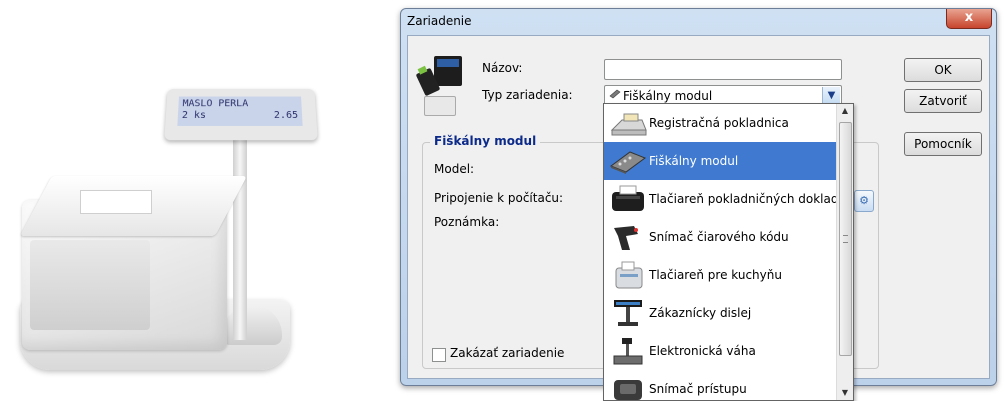  Describe the element at coordinates (702, 351) in the screenshot. I see `list-item-label: Elektronická váha` at that location.